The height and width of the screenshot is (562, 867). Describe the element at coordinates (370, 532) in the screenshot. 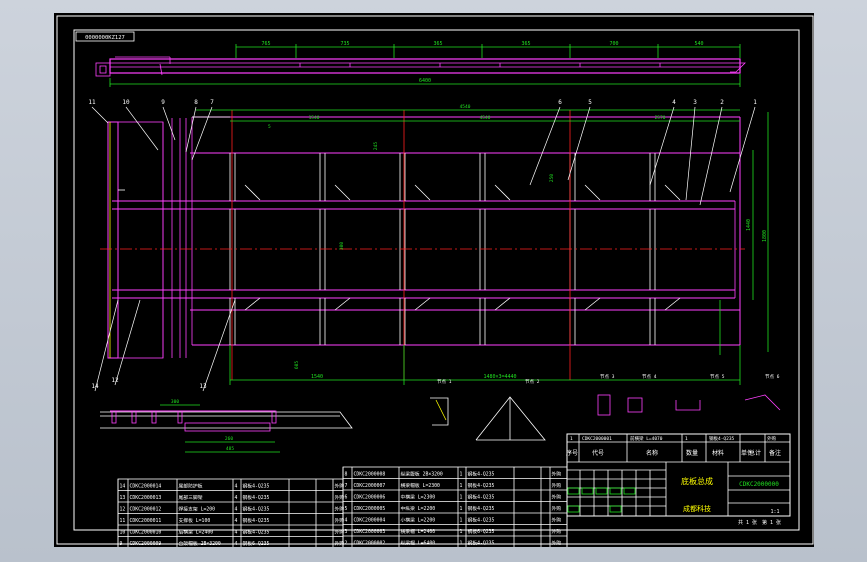

I see `bom-cell: CDKC2000003` at that location.